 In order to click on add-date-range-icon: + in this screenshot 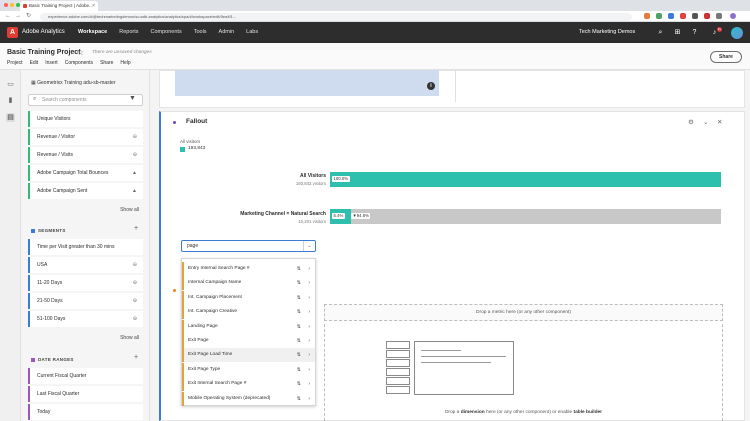, I will do `click(136, 357)`.